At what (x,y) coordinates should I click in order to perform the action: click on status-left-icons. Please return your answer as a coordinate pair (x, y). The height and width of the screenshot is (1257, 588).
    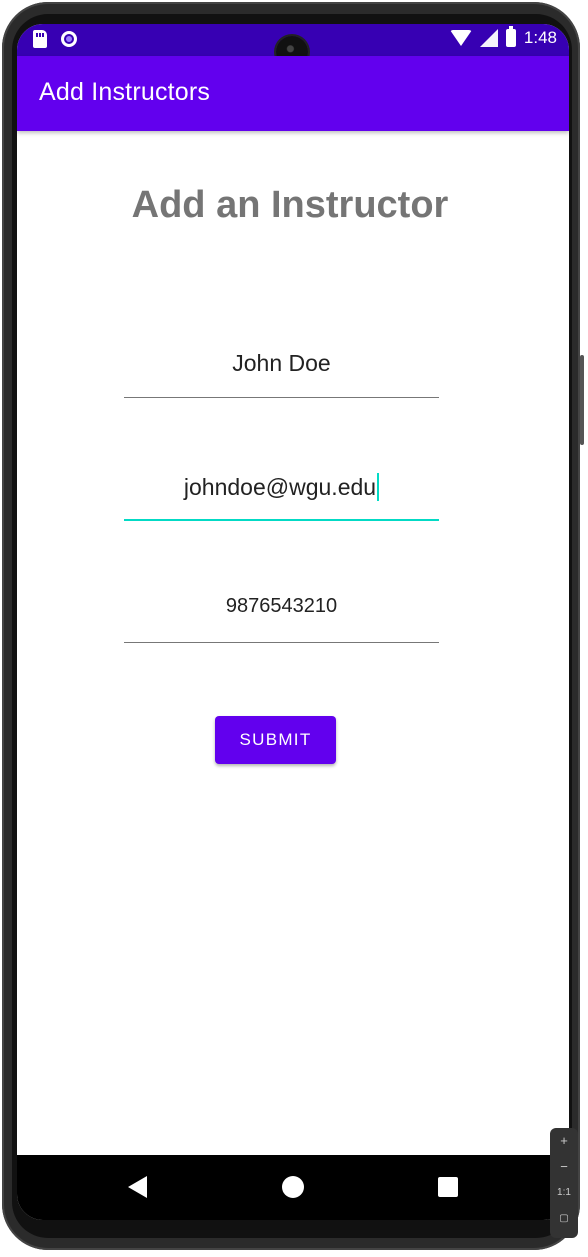
    Looking at the image, I should click on (55, 39).